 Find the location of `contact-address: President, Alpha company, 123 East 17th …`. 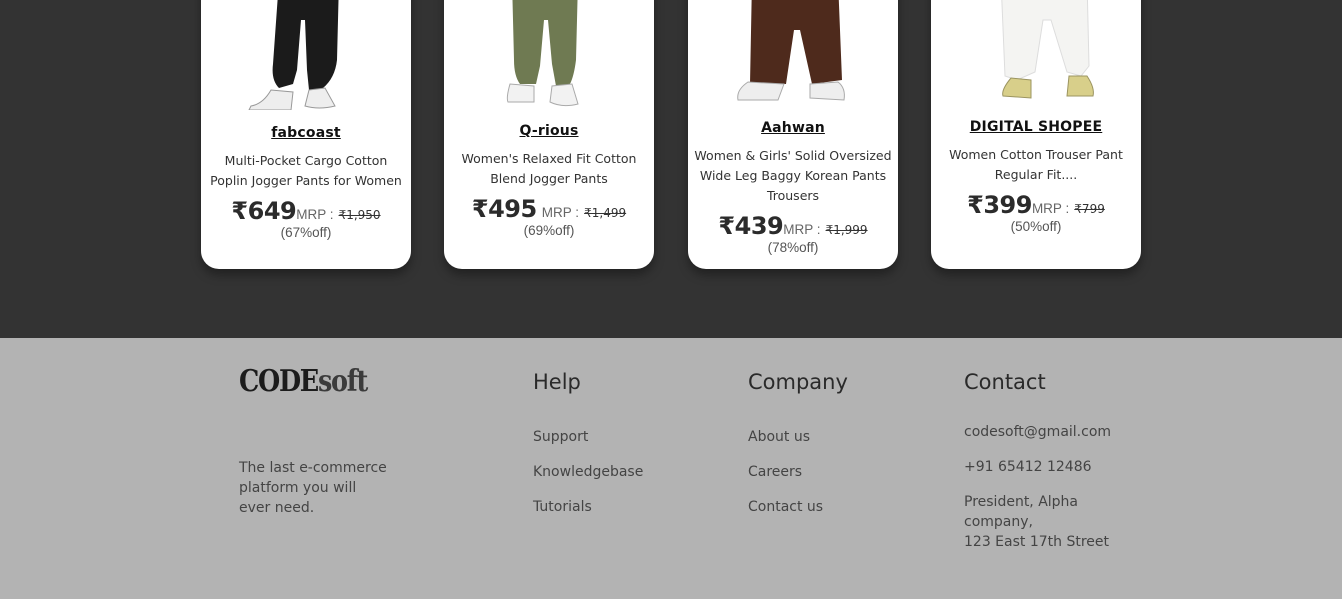

contact-address: President, Alpha company, 123 East 17th … is located at coordinates (1049, 522).